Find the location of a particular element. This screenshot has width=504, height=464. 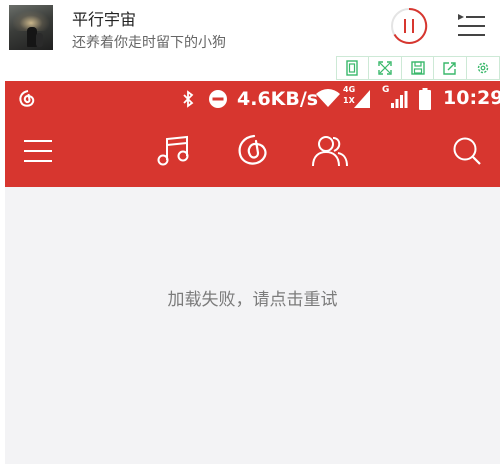

save-icon is located at coordinates (417, 68).